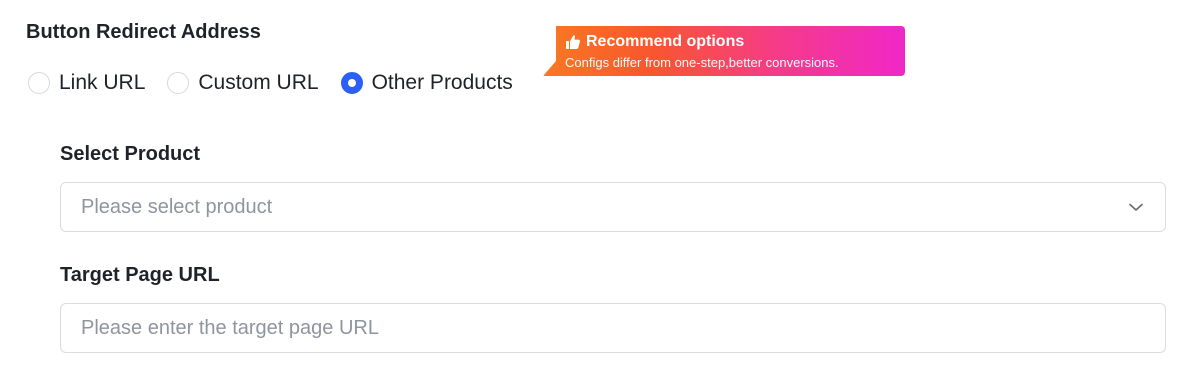 The width and height of the screenshot is (1200, 378). What do you see at coordinates (130, 154) in the screenshot?
I see `select-product-label: Select Product` at bounding box center [130, 154].